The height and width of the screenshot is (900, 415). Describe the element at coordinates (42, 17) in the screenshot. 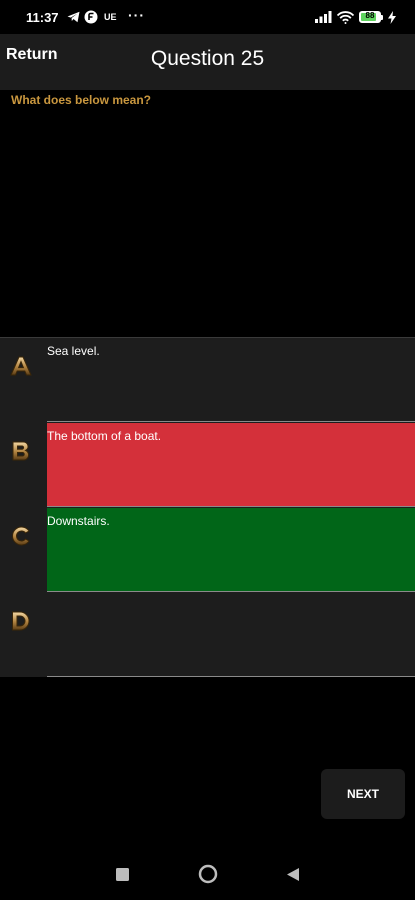

I see `status-time: 11:37` at that location.